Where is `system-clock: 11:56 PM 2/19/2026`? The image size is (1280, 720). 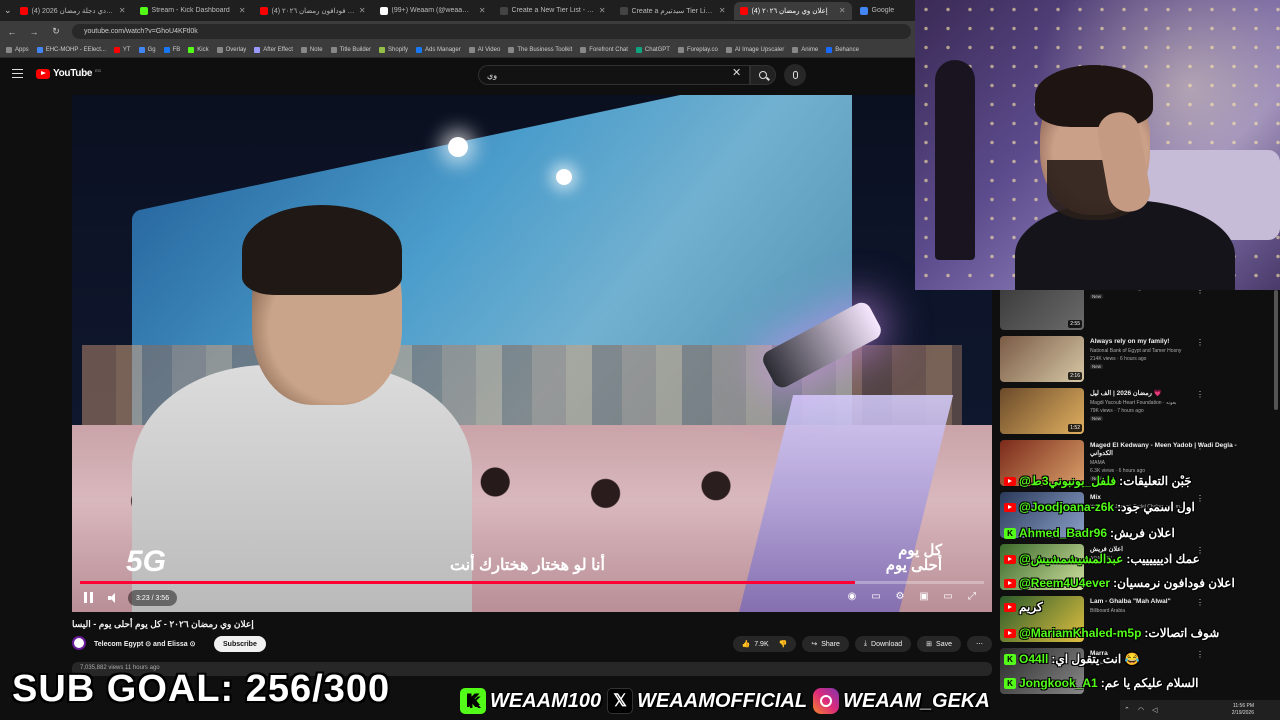 system-clock: 11:56 PM 2/19/2026 is located at coordinates (1243, 710).